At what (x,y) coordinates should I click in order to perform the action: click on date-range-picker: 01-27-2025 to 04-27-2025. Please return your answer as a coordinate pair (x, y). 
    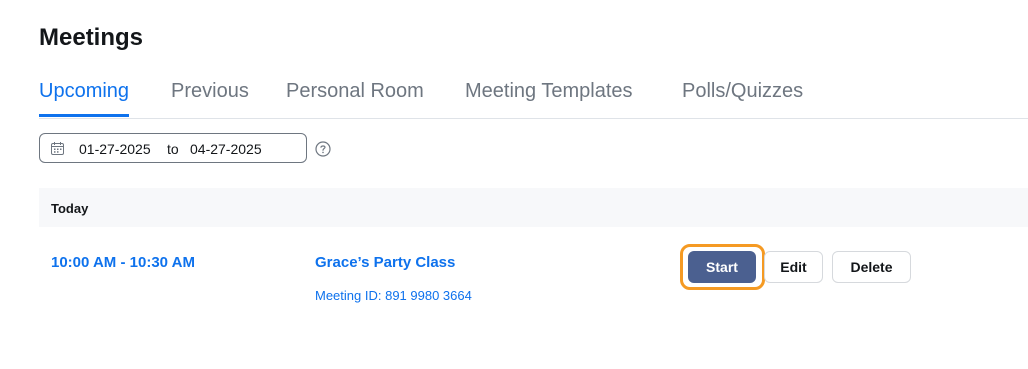
    Looking at the image, I should click on (173, 148).